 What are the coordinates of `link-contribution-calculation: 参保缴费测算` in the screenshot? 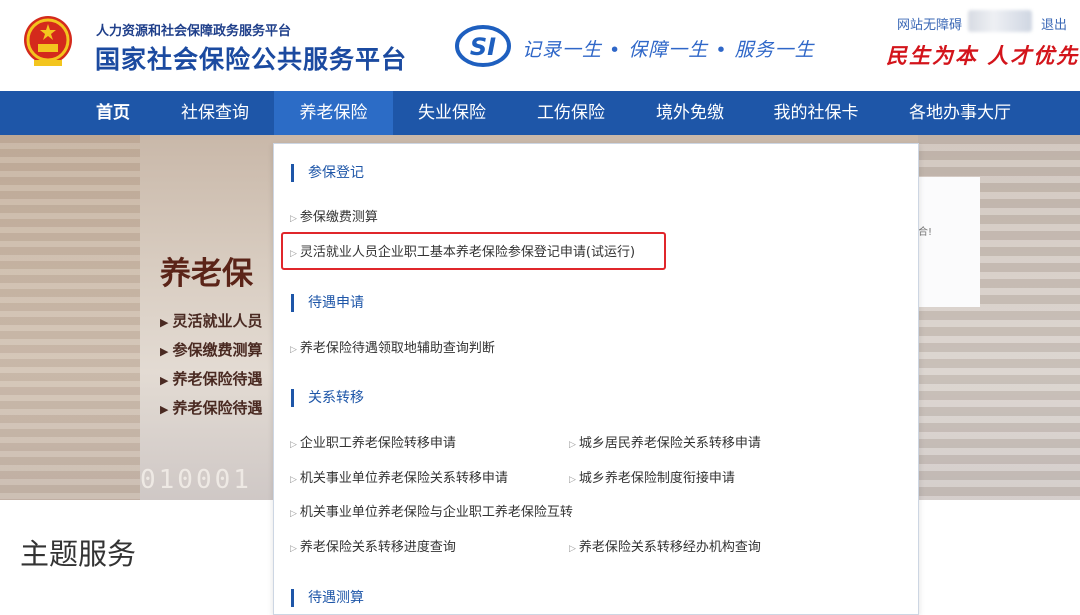 It's located at (334, 215).